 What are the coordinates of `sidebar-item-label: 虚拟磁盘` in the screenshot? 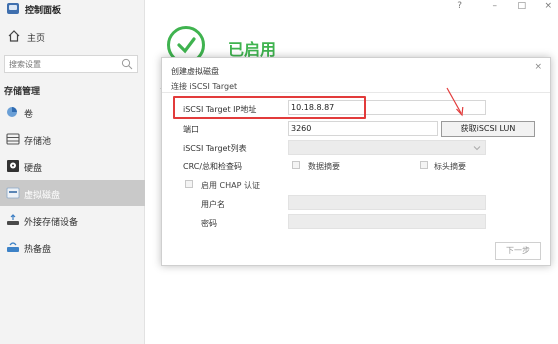 It's located at (42, 196).